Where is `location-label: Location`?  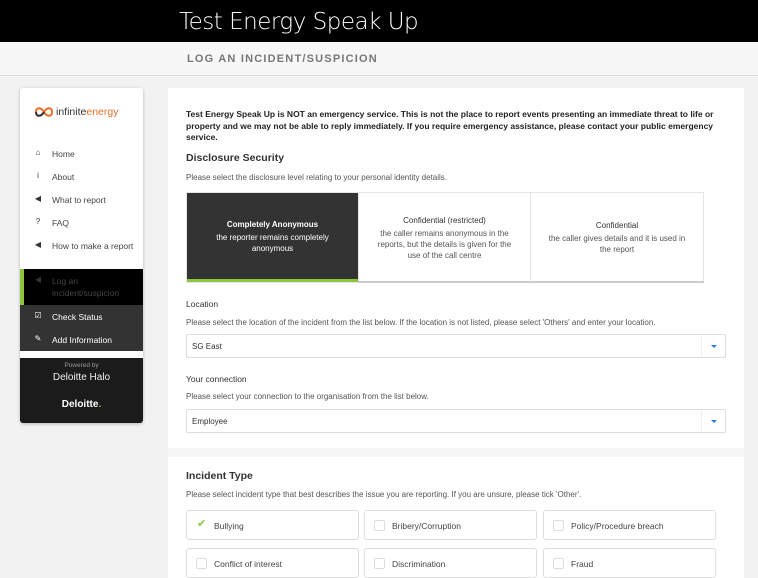
location-label: Location is located at coordinates (202, 304).